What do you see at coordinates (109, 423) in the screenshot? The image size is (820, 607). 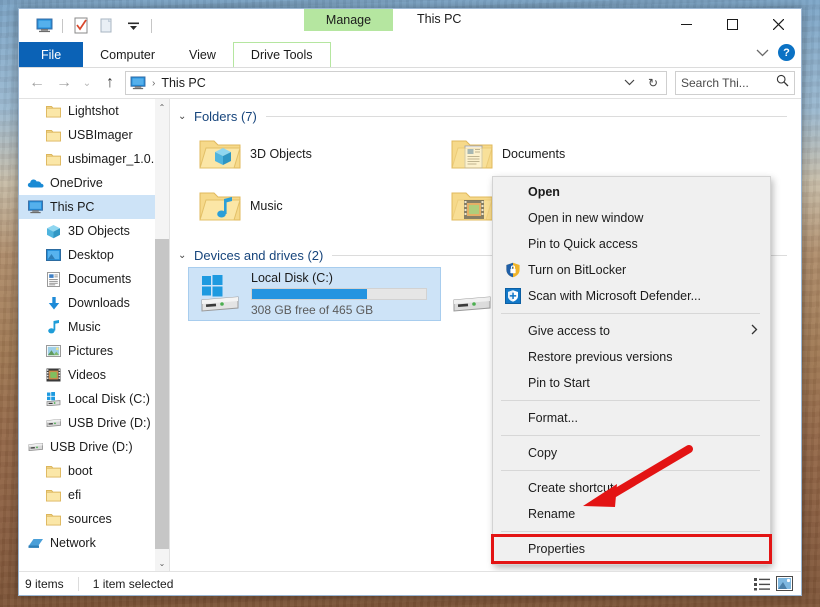 I see `sidebar-item-label: USB Drive (D:)` at bounding box center [109, 423].